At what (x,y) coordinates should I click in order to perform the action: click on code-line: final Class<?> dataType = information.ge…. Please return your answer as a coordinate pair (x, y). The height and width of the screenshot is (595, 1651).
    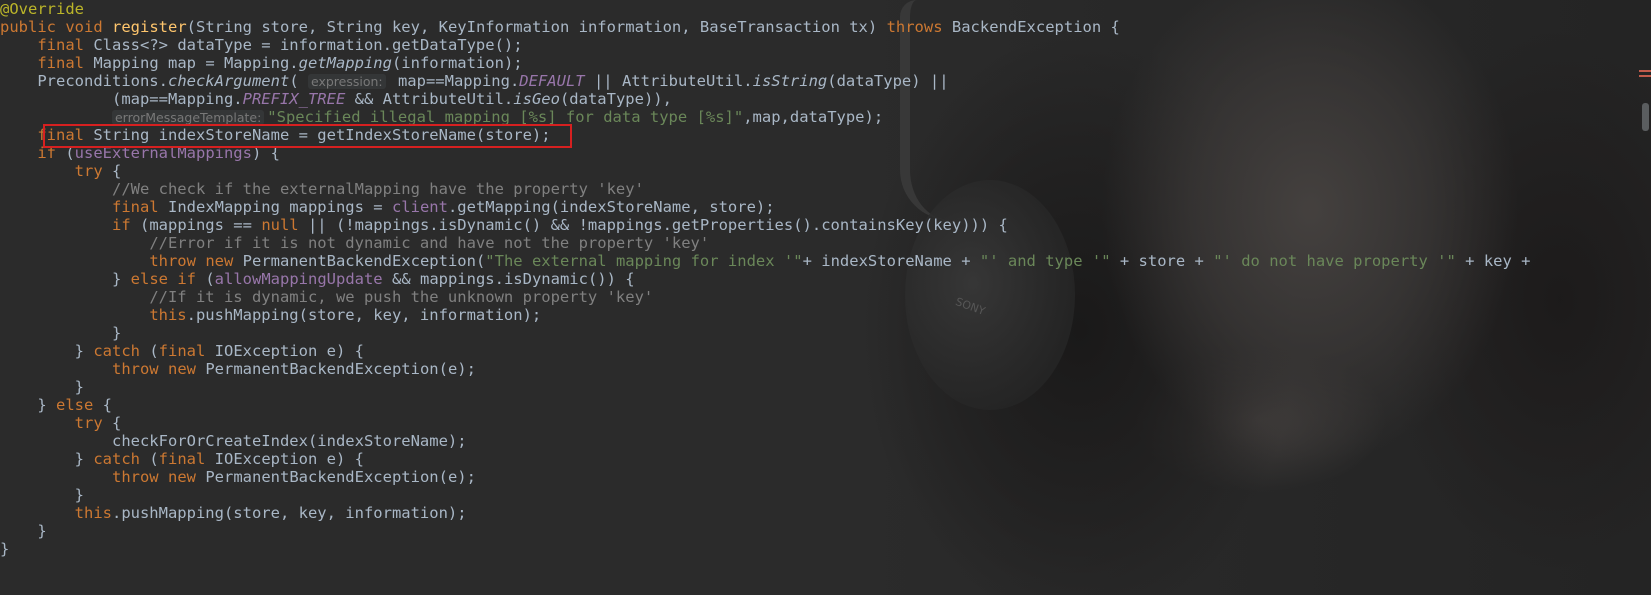
    Looking at the image, I should click on (280, 45).